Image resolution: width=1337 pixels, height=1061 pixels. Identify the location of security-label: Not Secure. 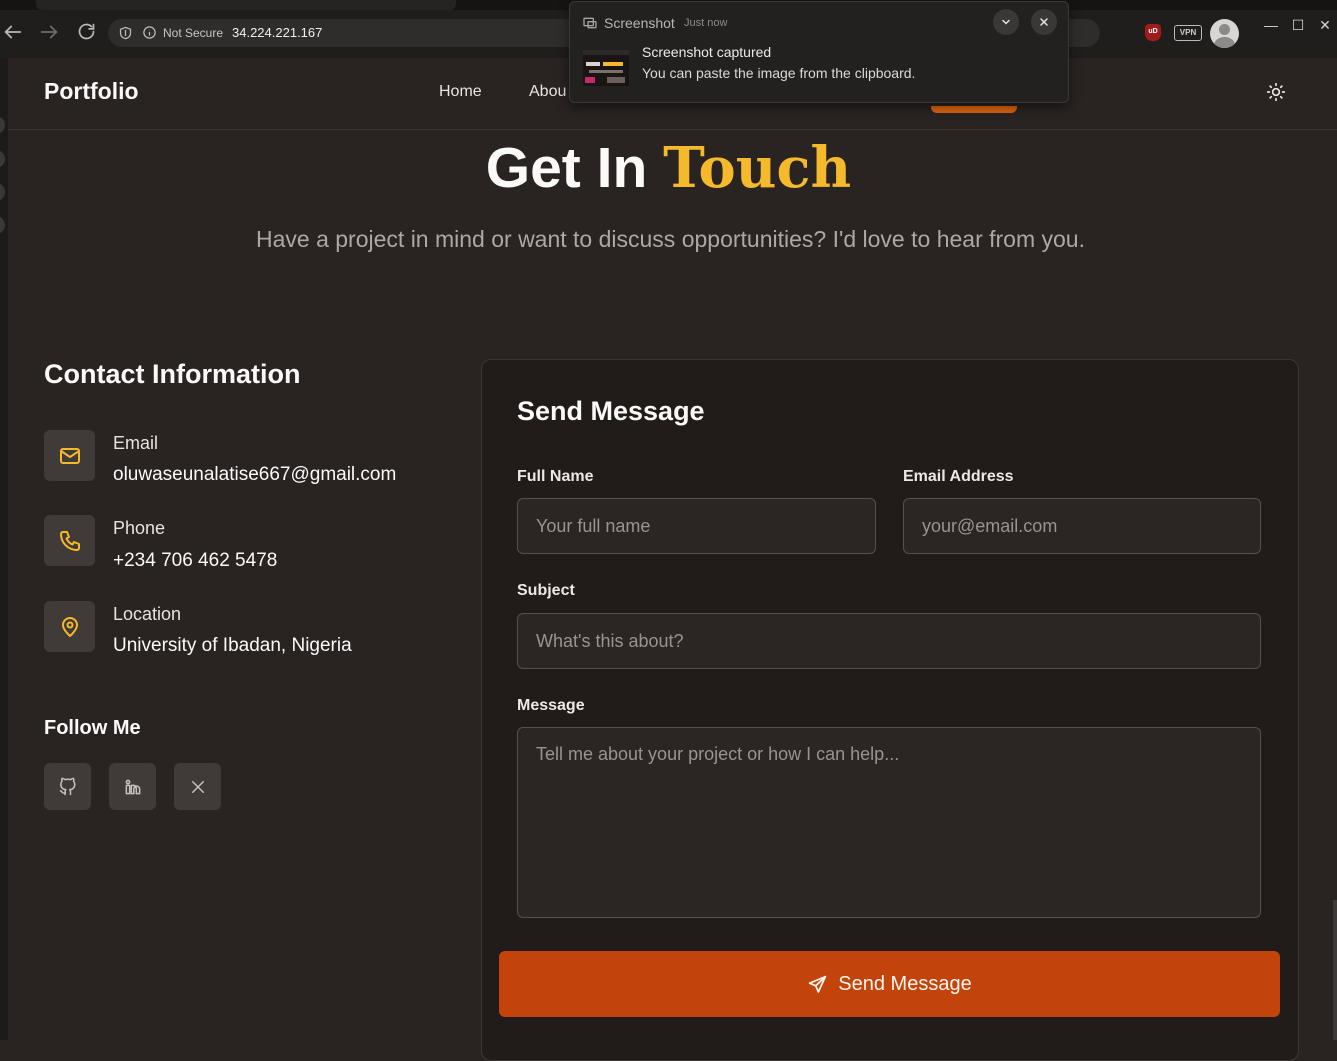
(193, 33).